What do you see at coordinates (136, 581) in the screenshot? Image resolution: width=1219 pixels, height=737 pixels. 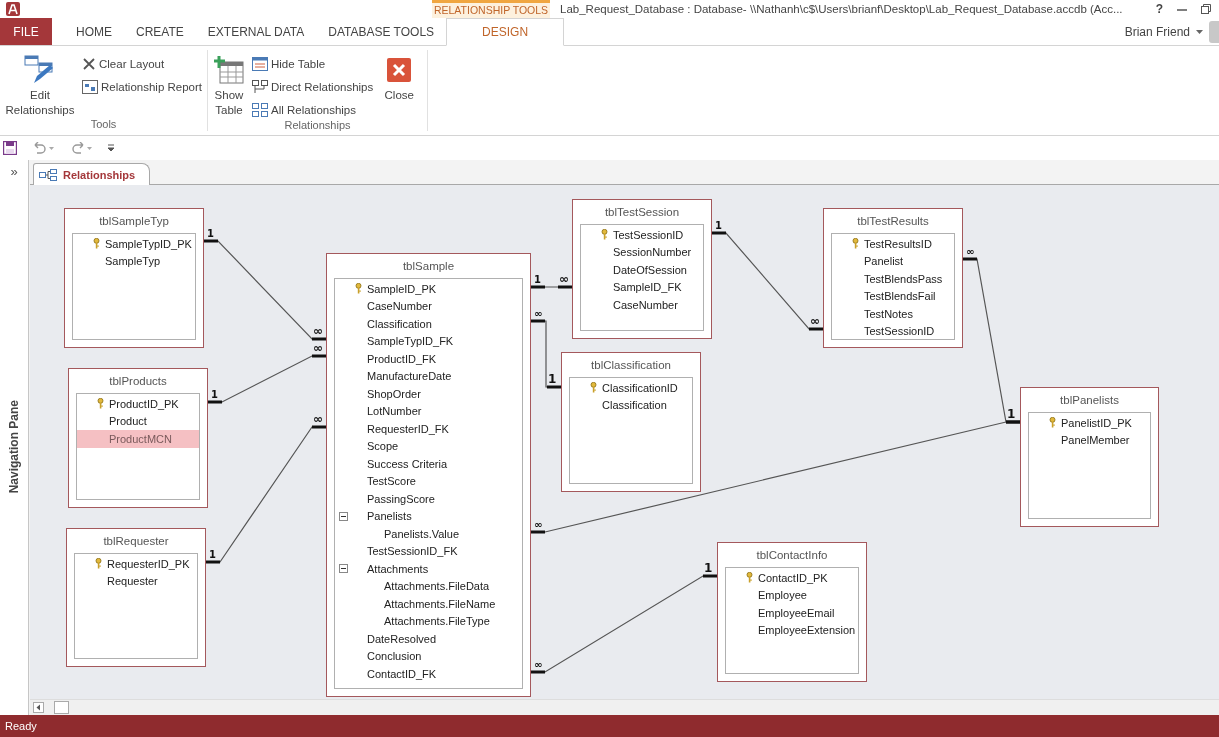 I see `field-row: Requester` at bounding box center [136, 581].